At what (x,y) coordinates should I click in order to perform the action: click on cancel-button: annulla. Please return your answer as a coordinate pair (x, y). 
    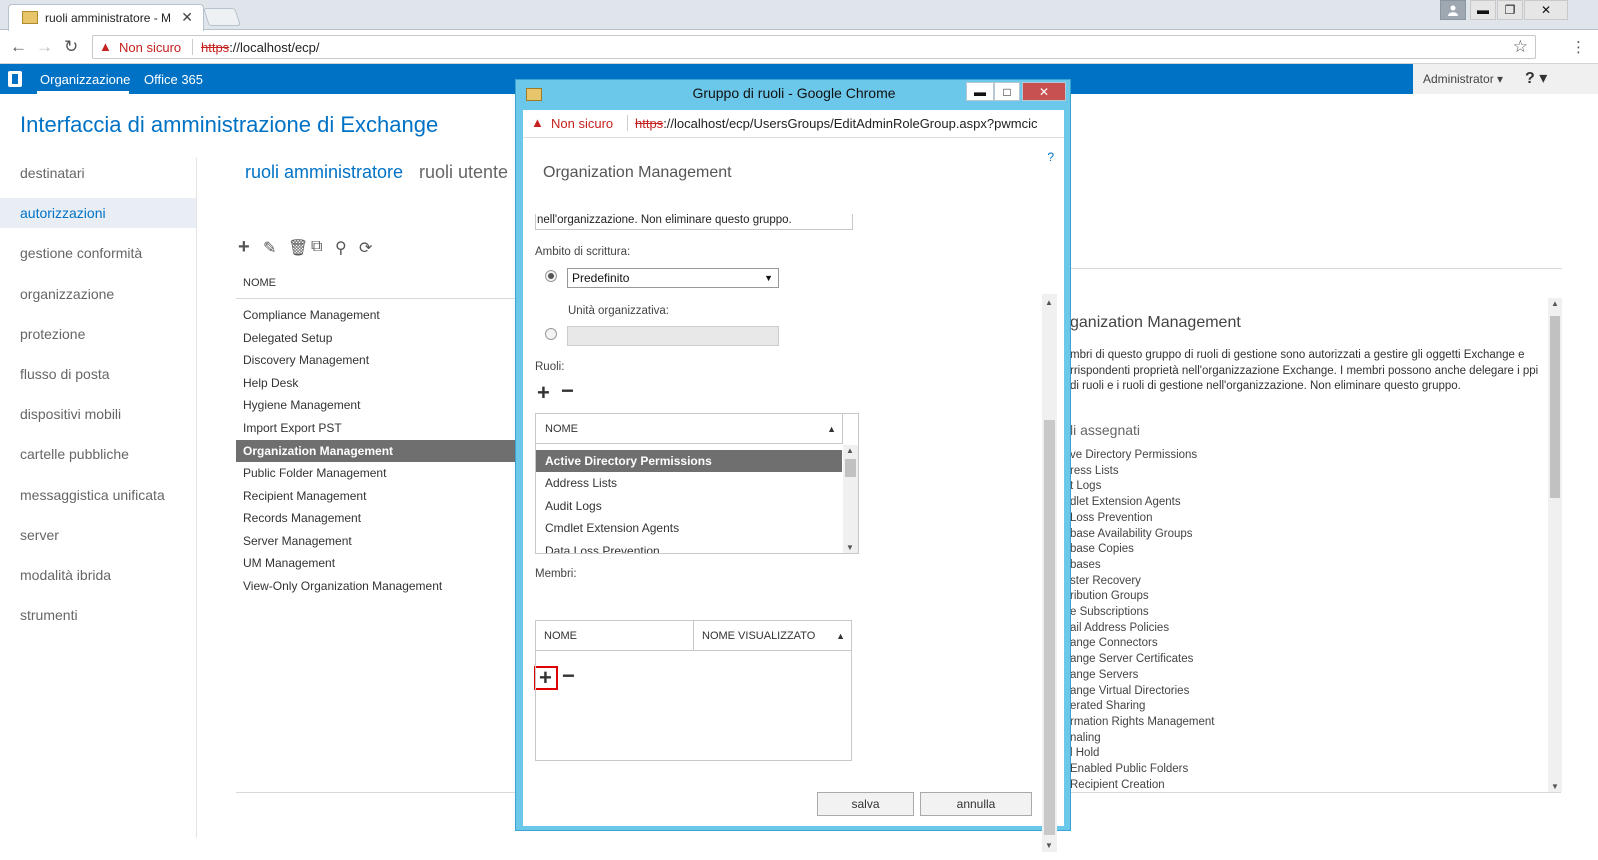
    Looking at the image, I should click on (976, 804).